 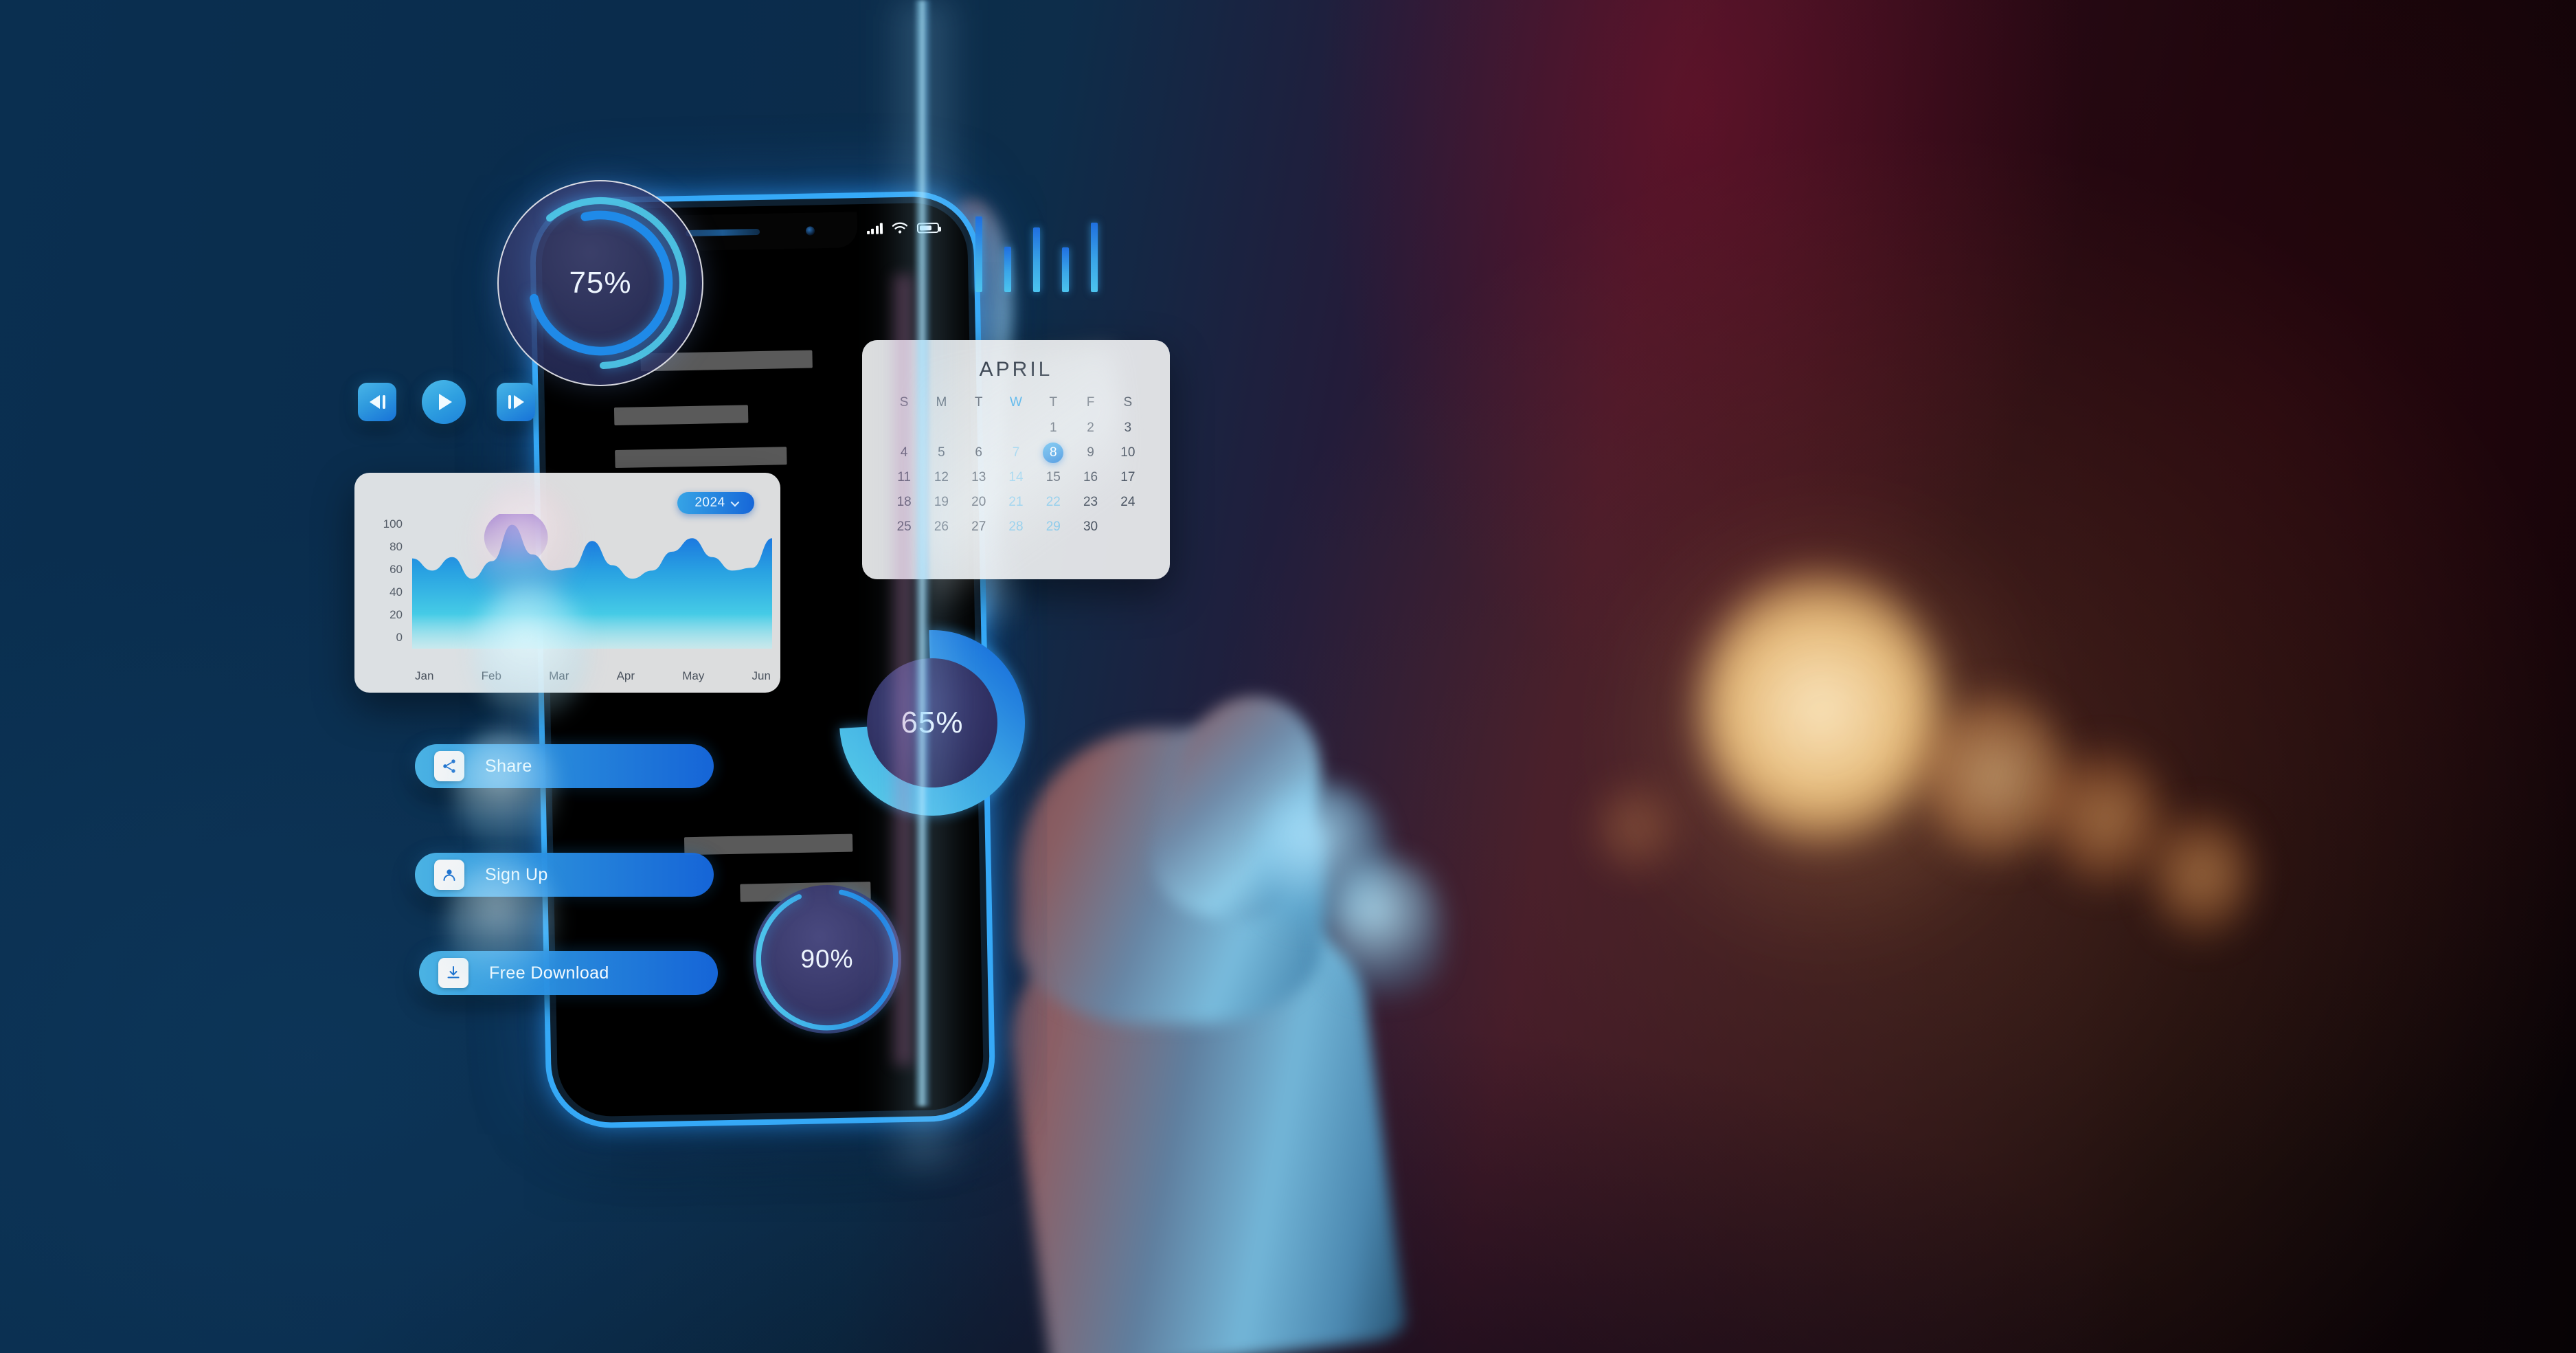 What do you see at coordinates (1128, 402) in the screenshot?
I see `calendar-dow-6: S` at bounding box center [1128, 402].